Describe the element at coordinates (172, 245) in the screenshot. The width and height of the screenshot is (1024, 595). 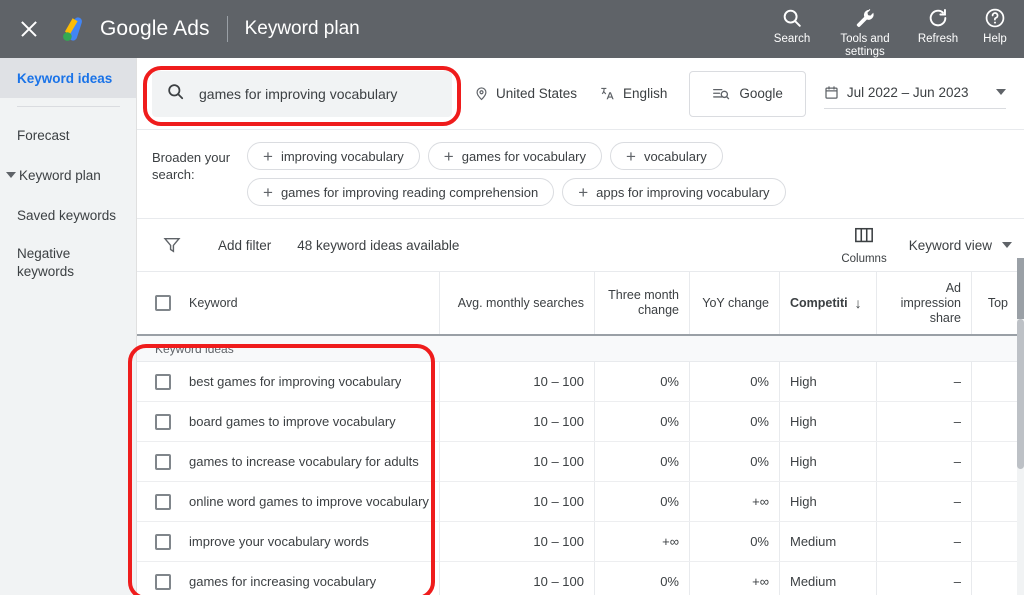
I see `filter-funnel-icon` at that location.